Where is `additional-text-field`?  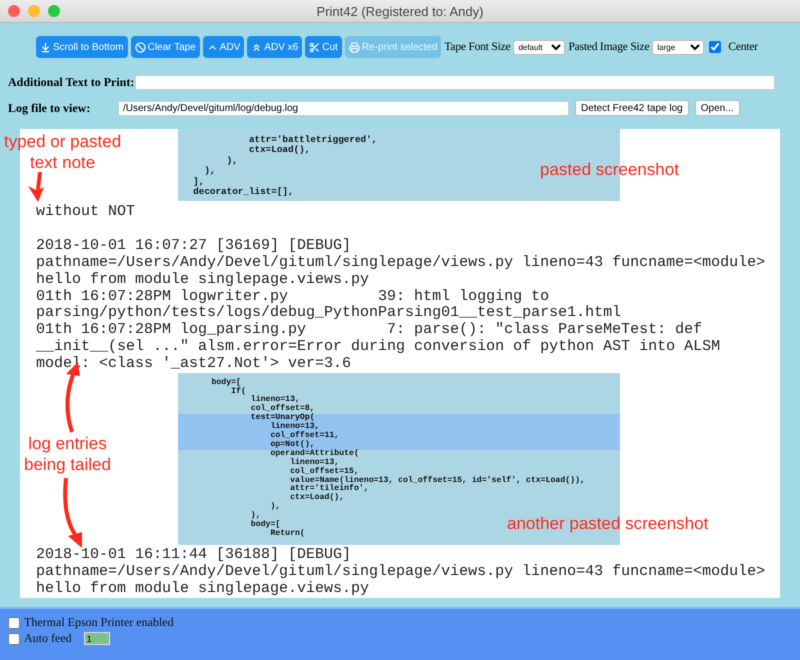
additional-text-field is located at coordinates (455, 82).